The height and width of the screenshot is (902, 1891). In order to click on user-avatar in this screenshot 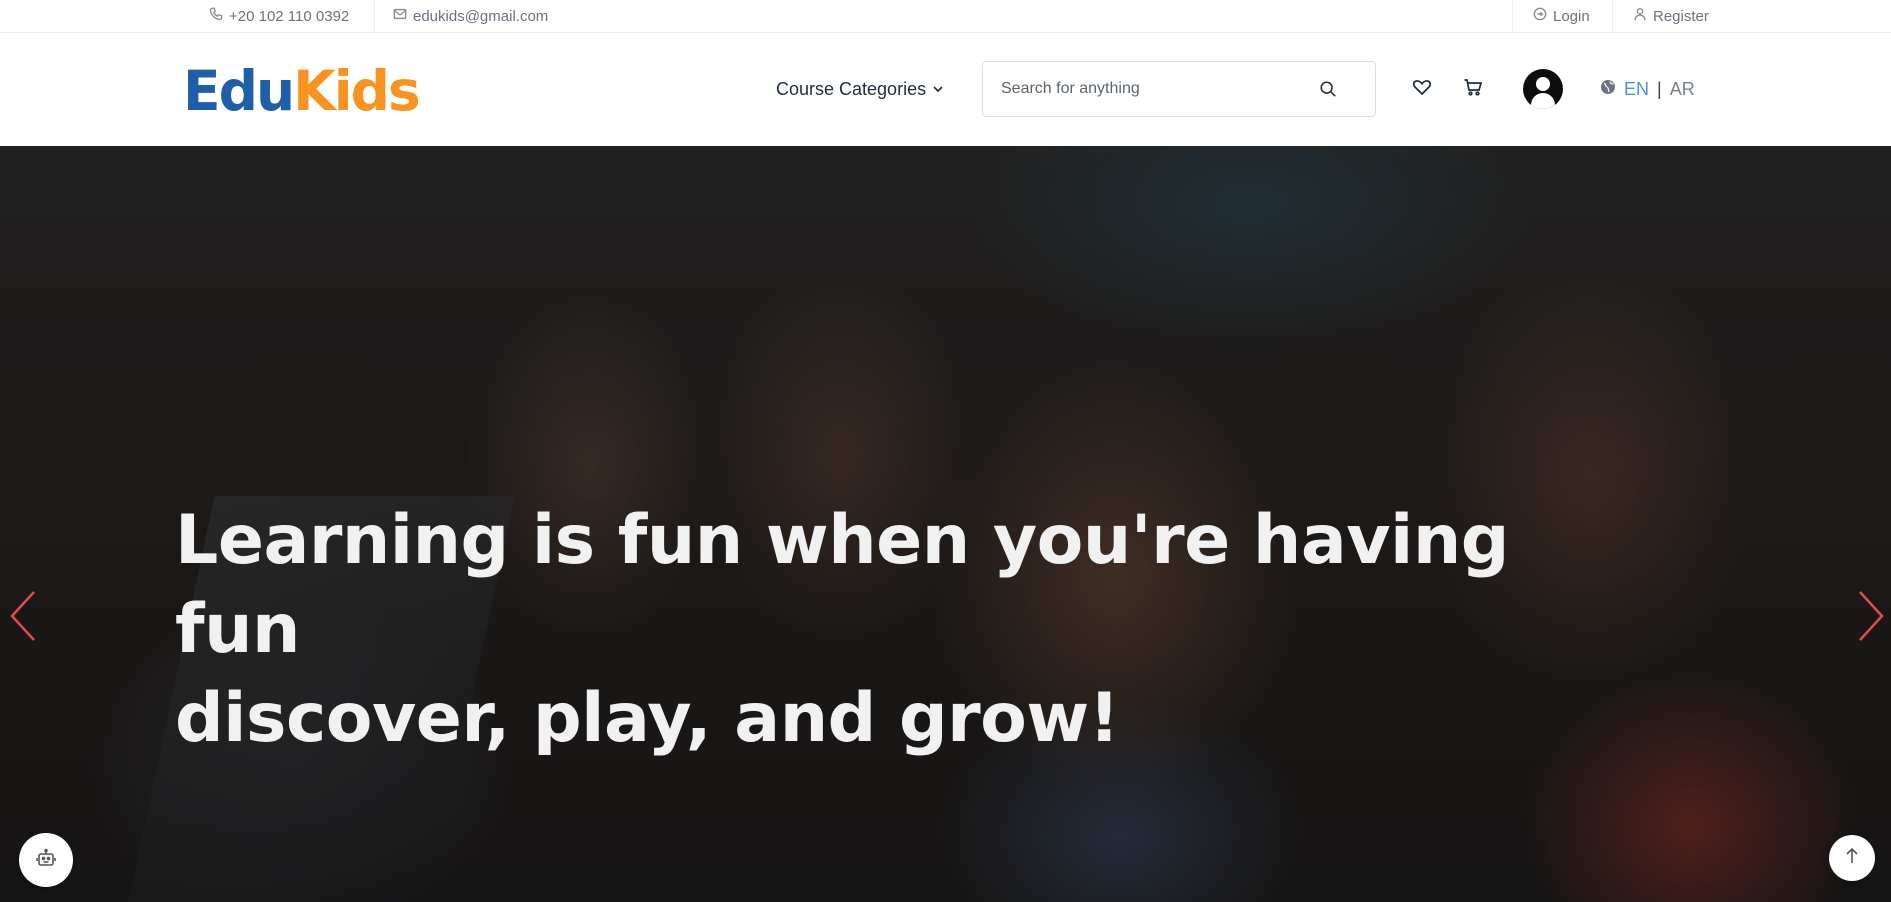, I will do `click(1543, 89)`.